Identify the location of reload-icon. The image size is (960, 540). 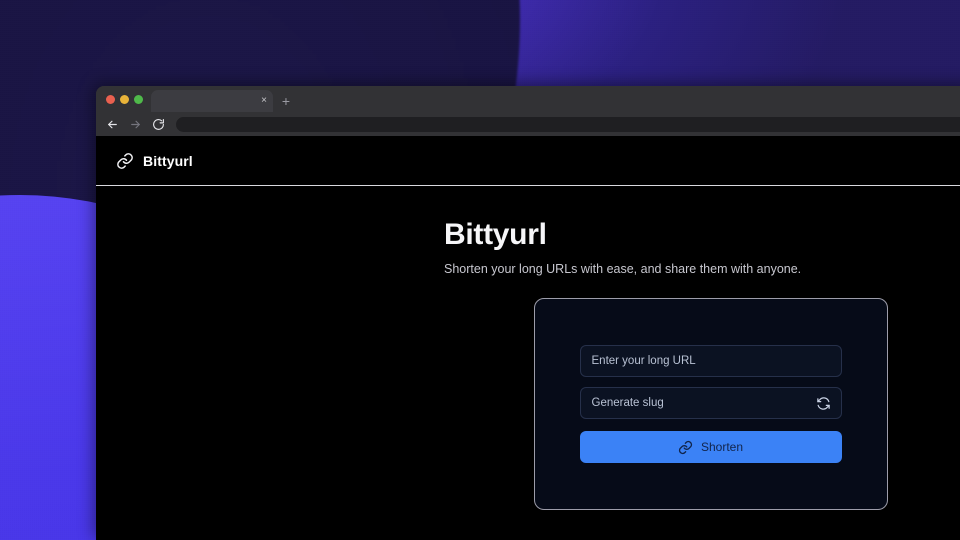
(158, 124).